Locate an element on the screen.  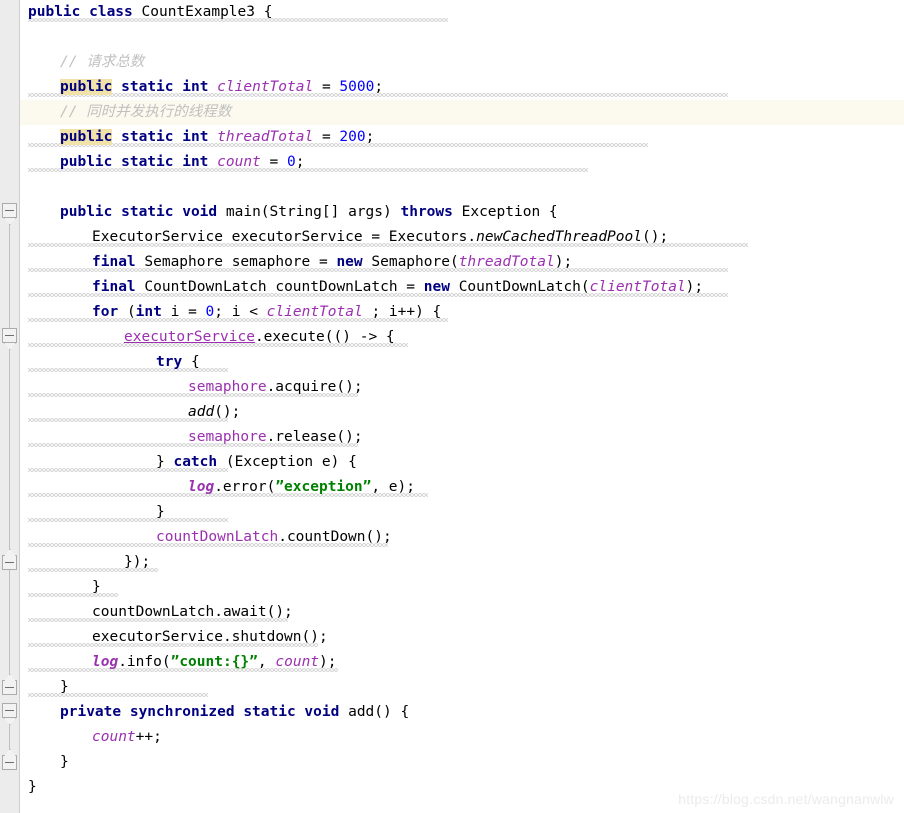
code-line: for (int i = 0; i < clientTotal ; i++) { is located at coordinates (266, 312).